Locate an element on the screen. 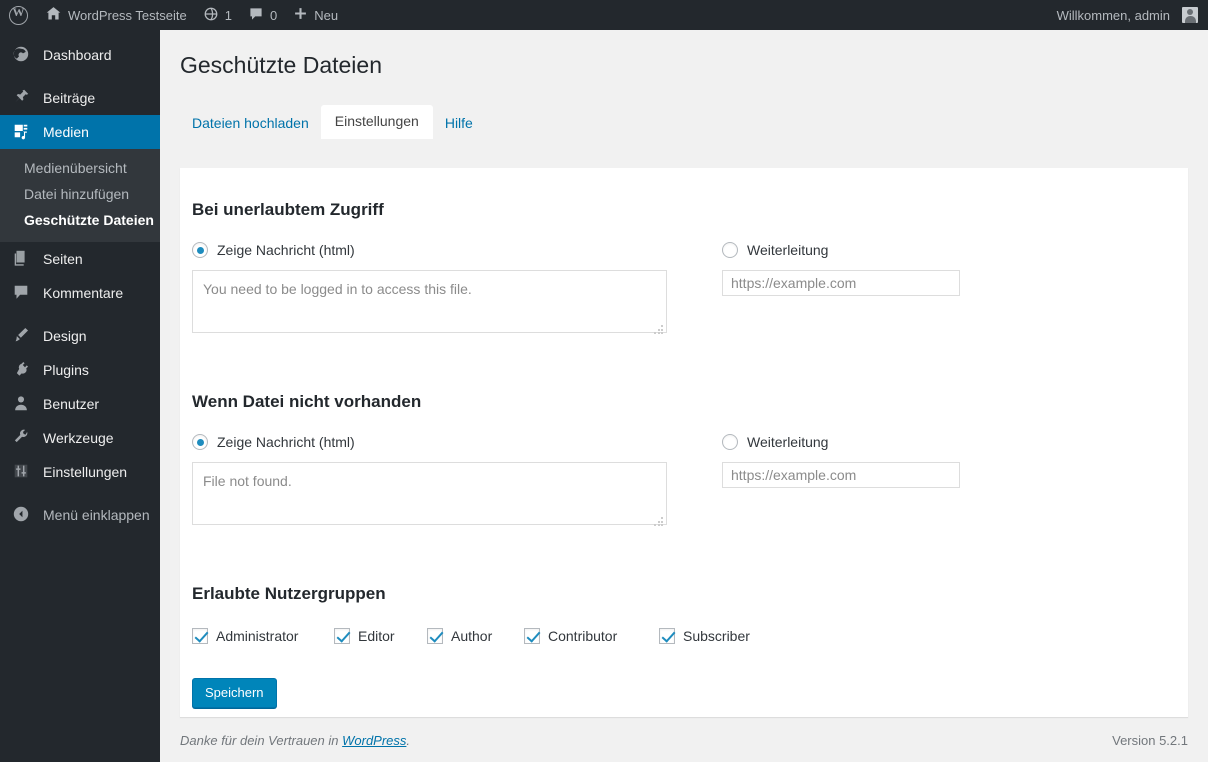  unauthorized-redirect-column: Weiterleitung is located at coordinates (841, 290).